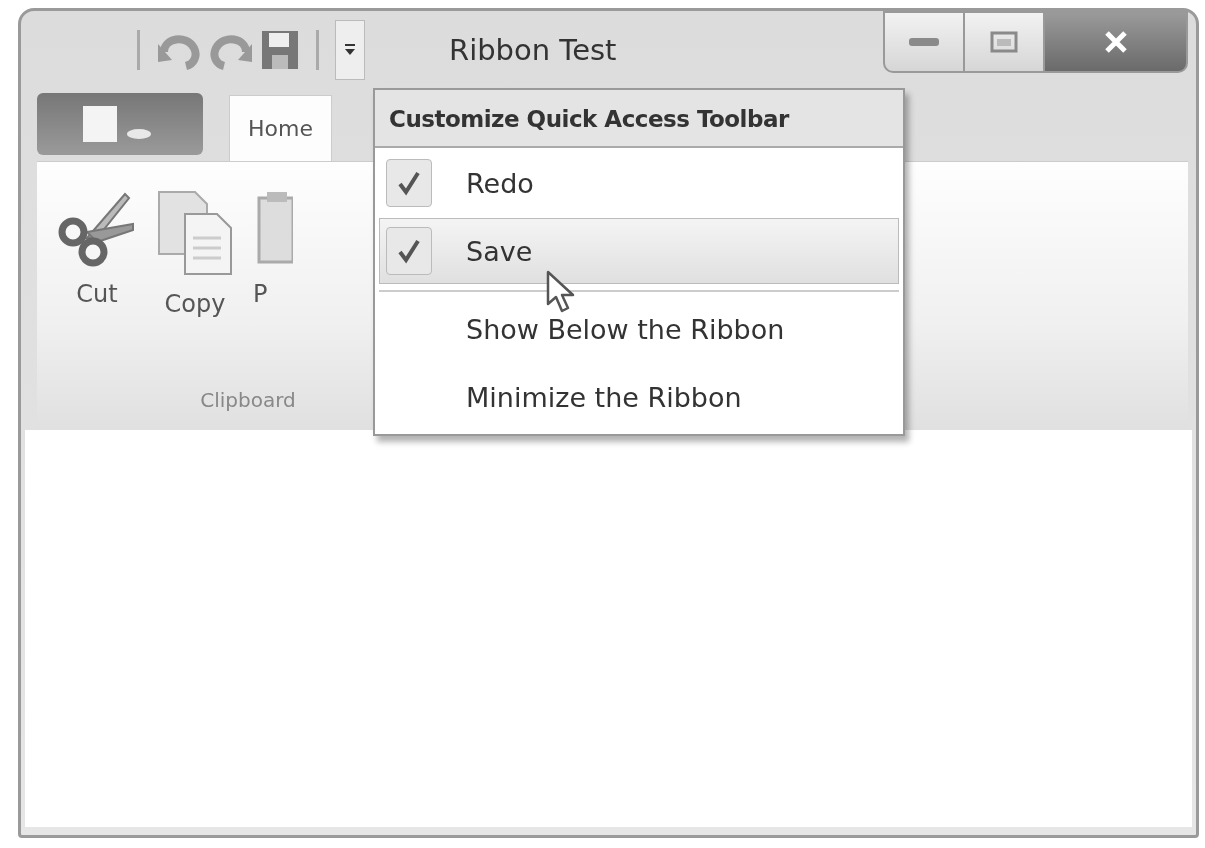  I want to click on save-icon, so click(280, 50).